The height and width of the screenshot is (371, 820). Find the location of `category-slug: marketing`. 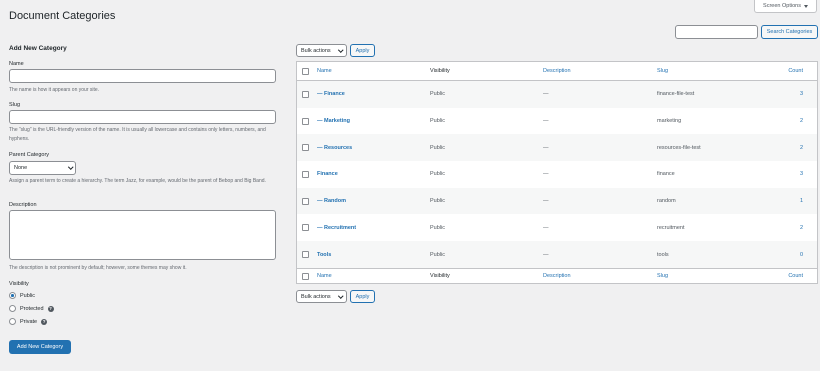

category-slug: marketing is located at coordinates (669, 121).